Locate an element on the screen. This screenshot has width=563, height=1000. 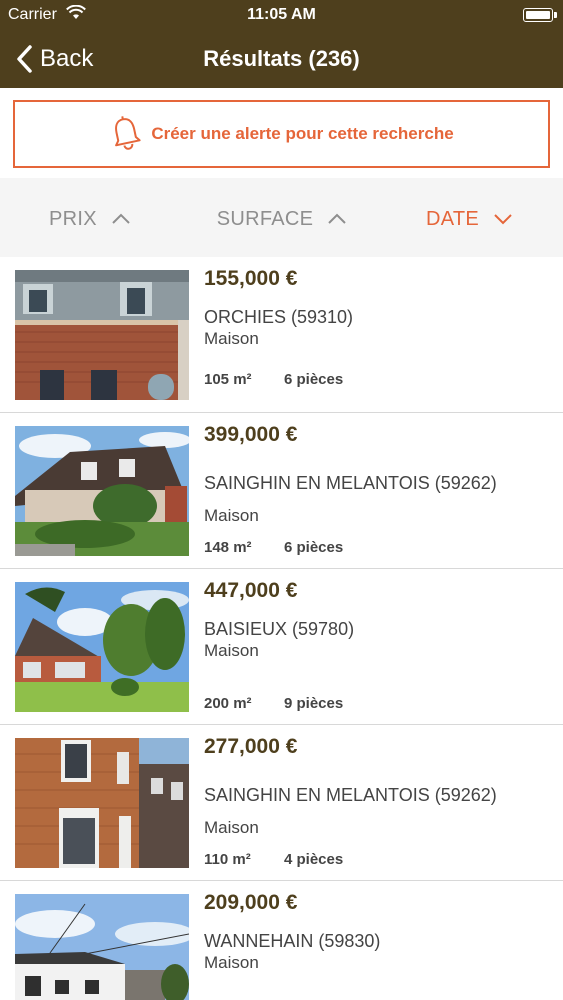
listing-city: ORCHIES (59310) is located at coordinates (279, 317).